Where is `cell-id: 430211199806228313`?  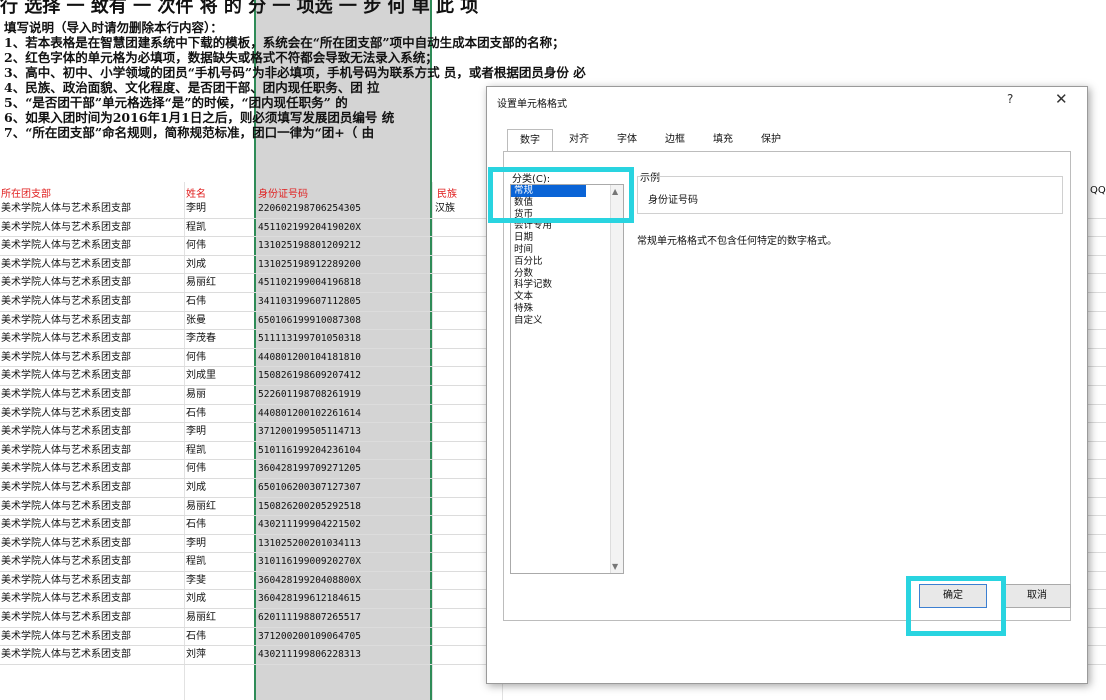
cell-id: 430211199806228313 is located at coordinates (309, 654).